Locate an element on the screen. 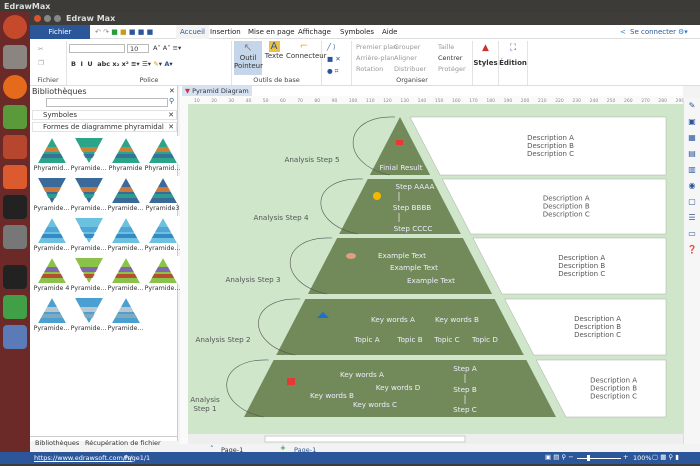 The height and width of the screenshot is (466, 700). protect-button: Protéger is located at coordinates (452, 69).